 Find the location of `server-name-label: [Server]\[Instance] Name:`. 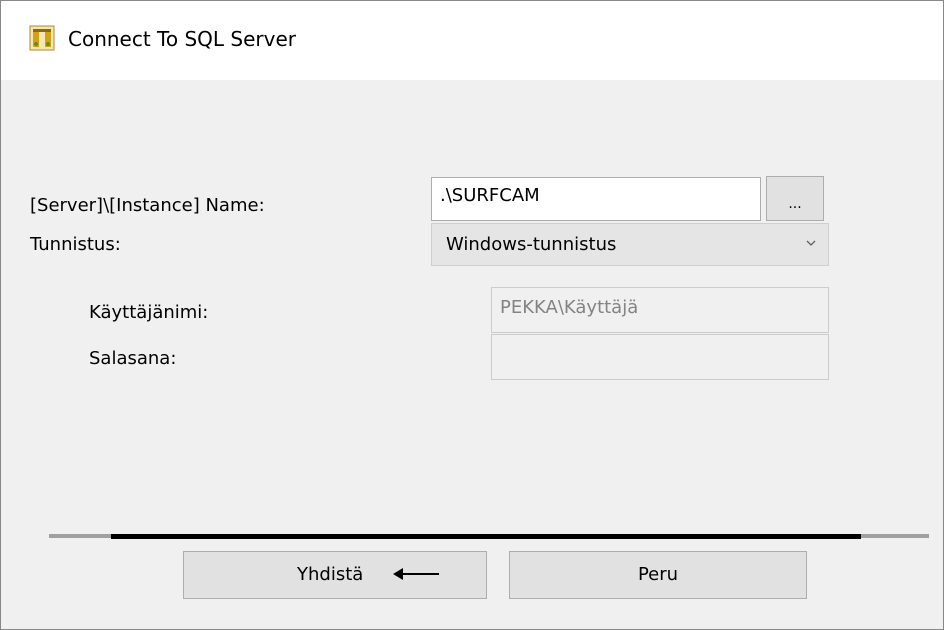

server-name-label: [Server]\[Instance] Name: is located at coordinates (147, 205).